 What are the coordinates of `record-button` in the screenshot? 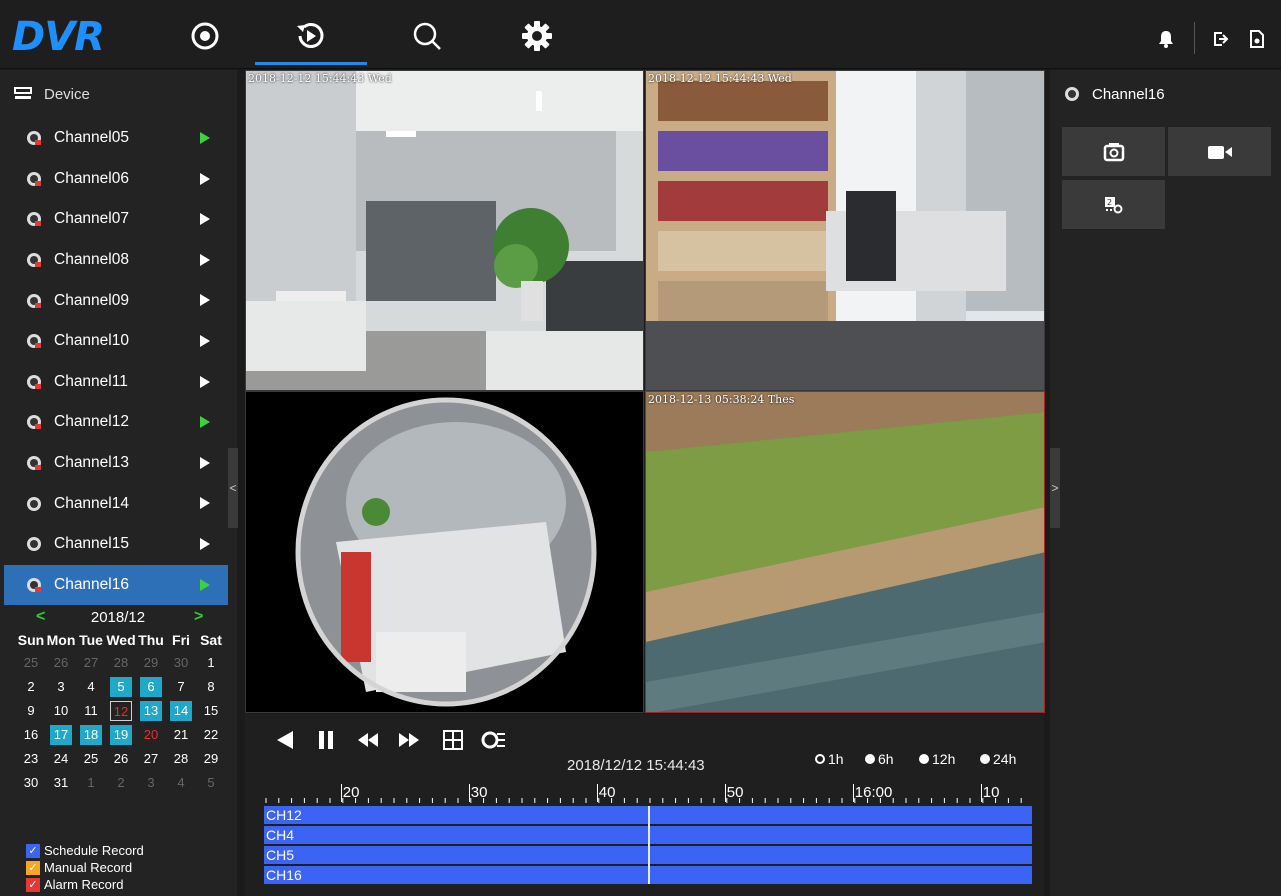 It's located at (1219, 151).